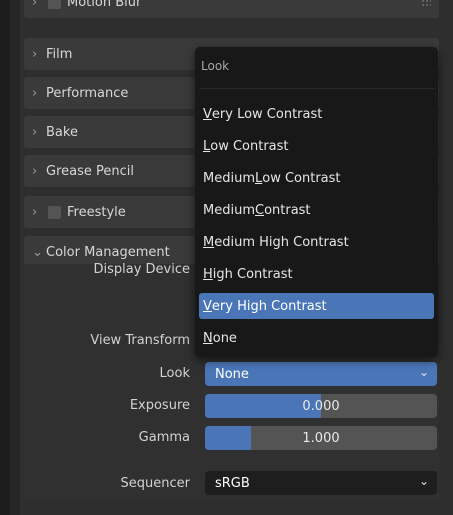  What do you see at coordinates (316, 274) in the screenshot?
I see `menu-item: High Contrast` at bounding box center [316, 274].